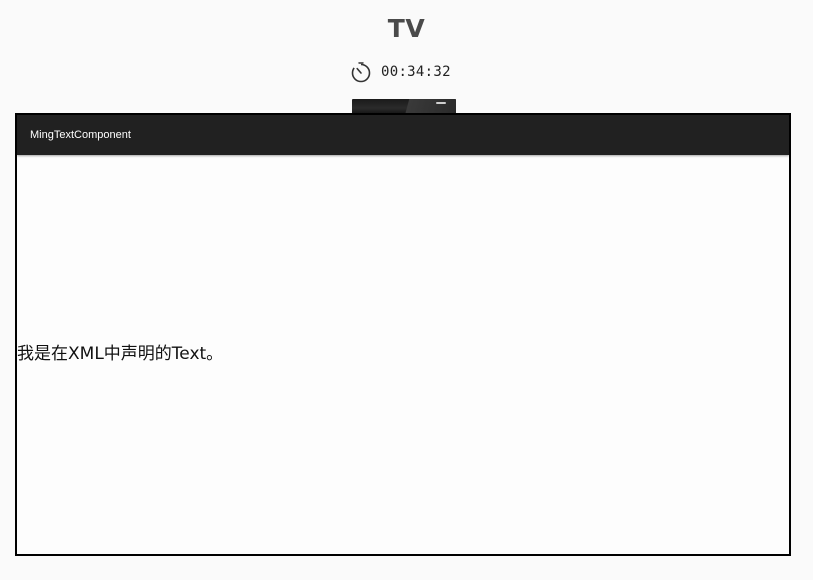 The width and height of the screenshot is (813, 580). I want to click on toolbar-title: MingTextComponent, so click(80, 135).